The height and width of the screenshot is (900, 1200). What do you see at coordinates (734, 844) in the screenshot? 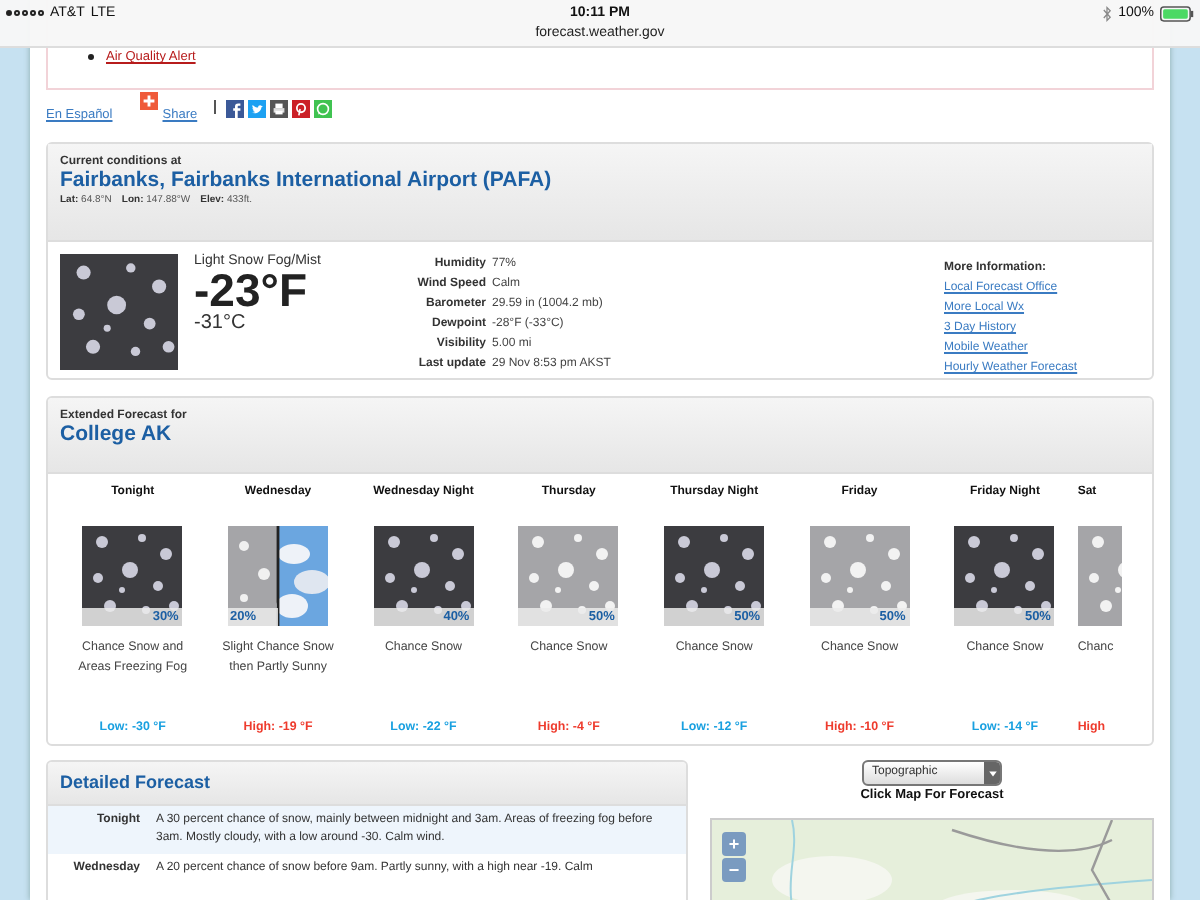
I see `zoom-in-button: +` at bounding box center [734, 844].